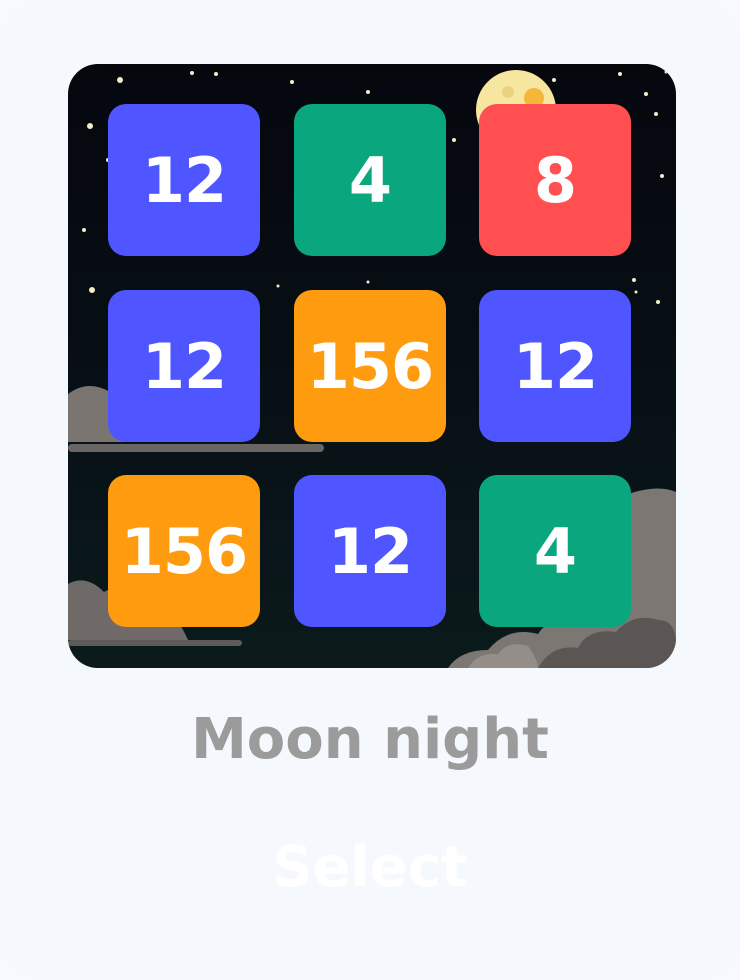  I want to click on tile-r1-c1: 12, so click(184, 180).